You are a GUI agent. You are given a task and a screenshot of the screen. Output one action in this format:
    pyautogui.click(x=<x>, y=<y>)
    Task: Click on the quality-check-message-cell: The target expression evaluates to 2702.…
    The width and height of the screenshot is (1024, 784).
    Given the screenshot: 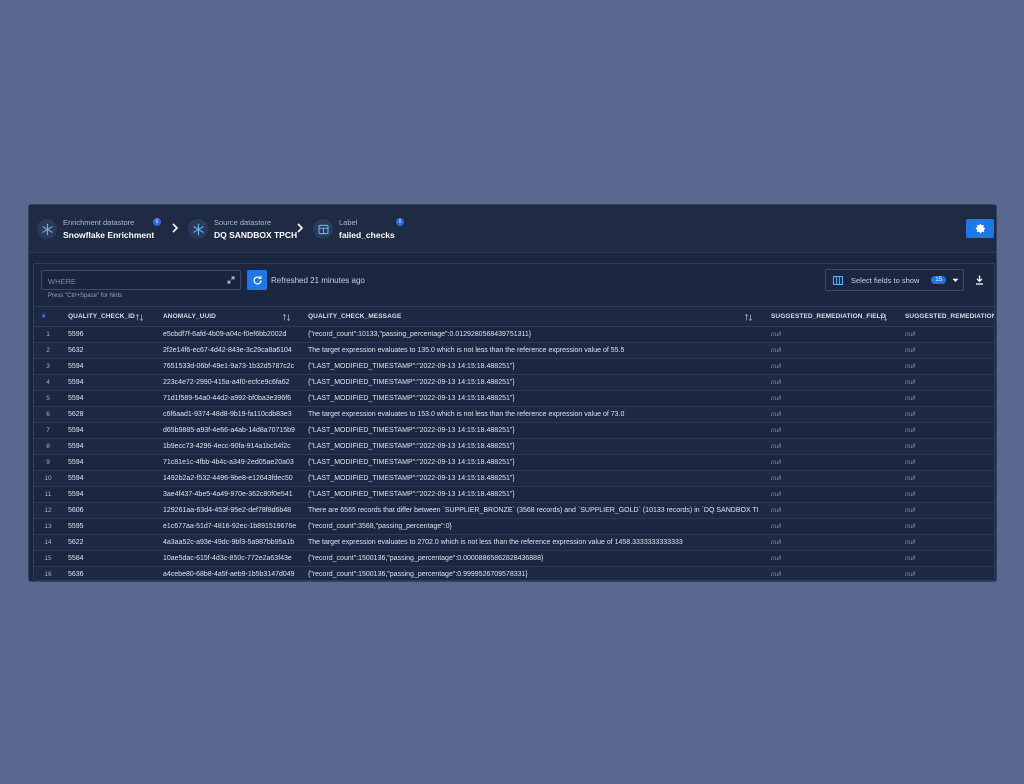 What is the action you would take?
    pyautogui.click(x=495, y=542)
    